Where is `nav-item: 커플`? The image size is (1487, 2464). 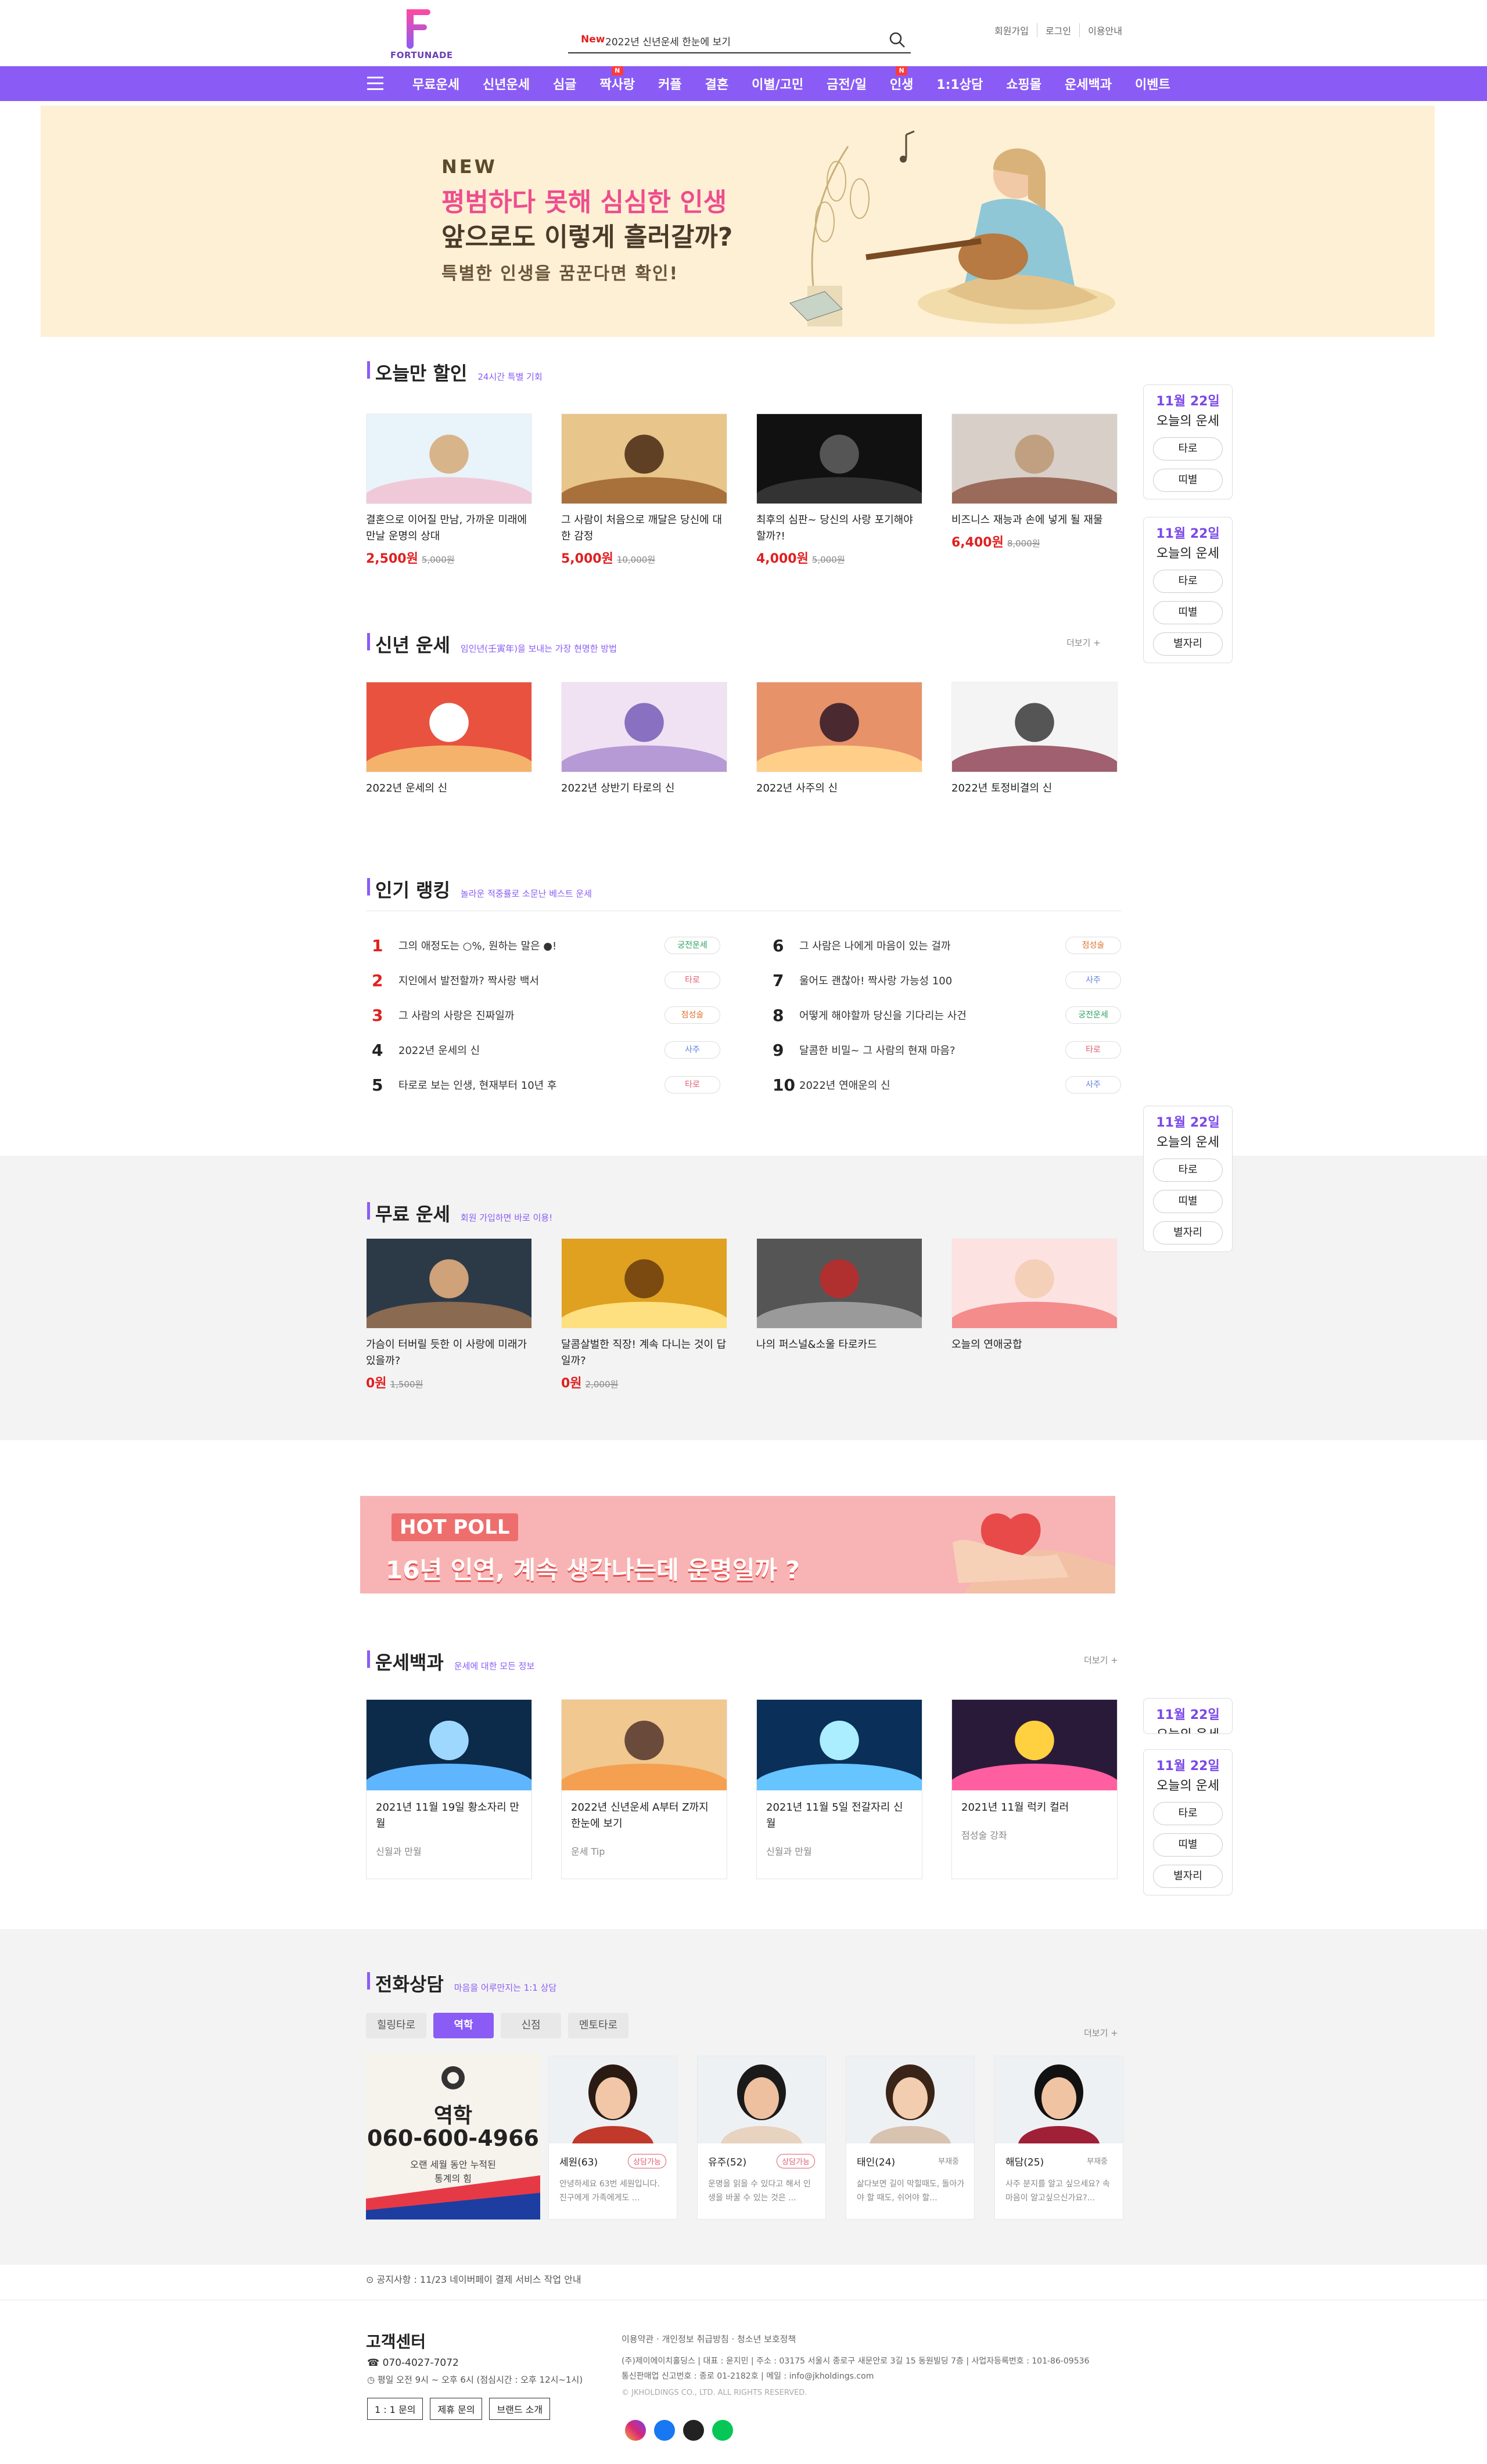 nav-item: 커플 is located at coordinates (669, 84).